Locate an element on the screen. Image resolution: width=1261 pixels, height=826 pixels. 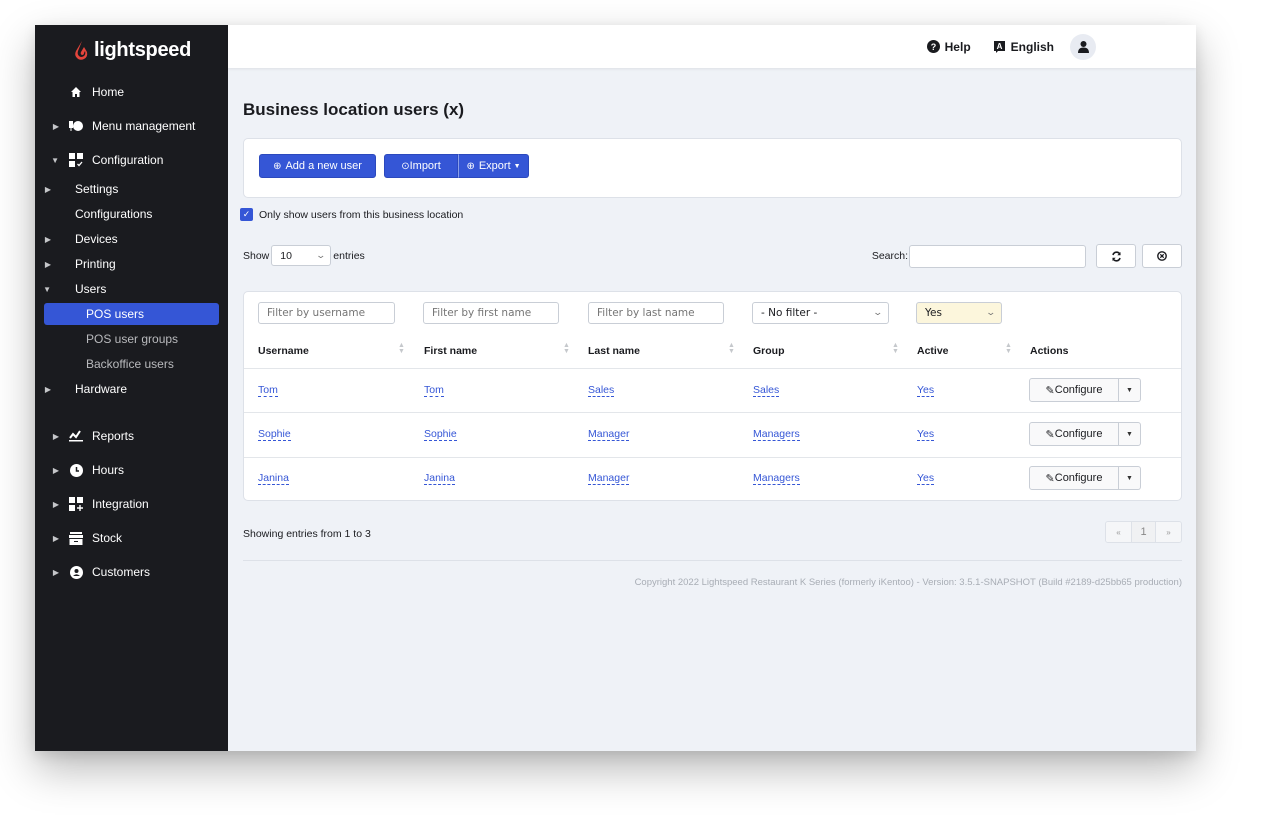
footer-divider is located at coordinates (712, 560).